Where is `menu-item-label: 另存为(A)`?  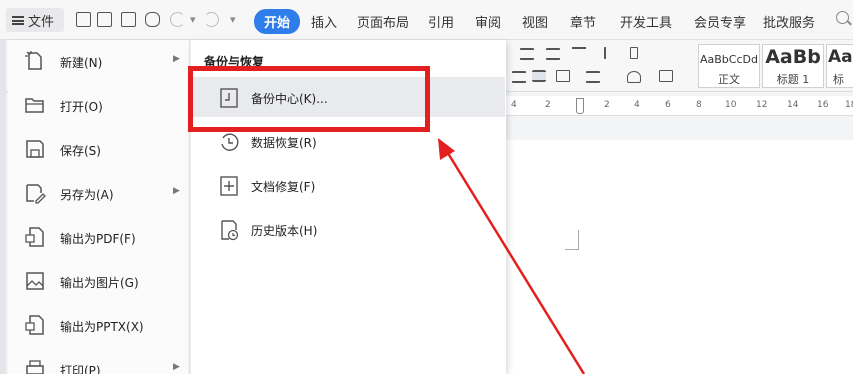
menu-item-label: 另存为(A) is located at coordinates (87, 195).